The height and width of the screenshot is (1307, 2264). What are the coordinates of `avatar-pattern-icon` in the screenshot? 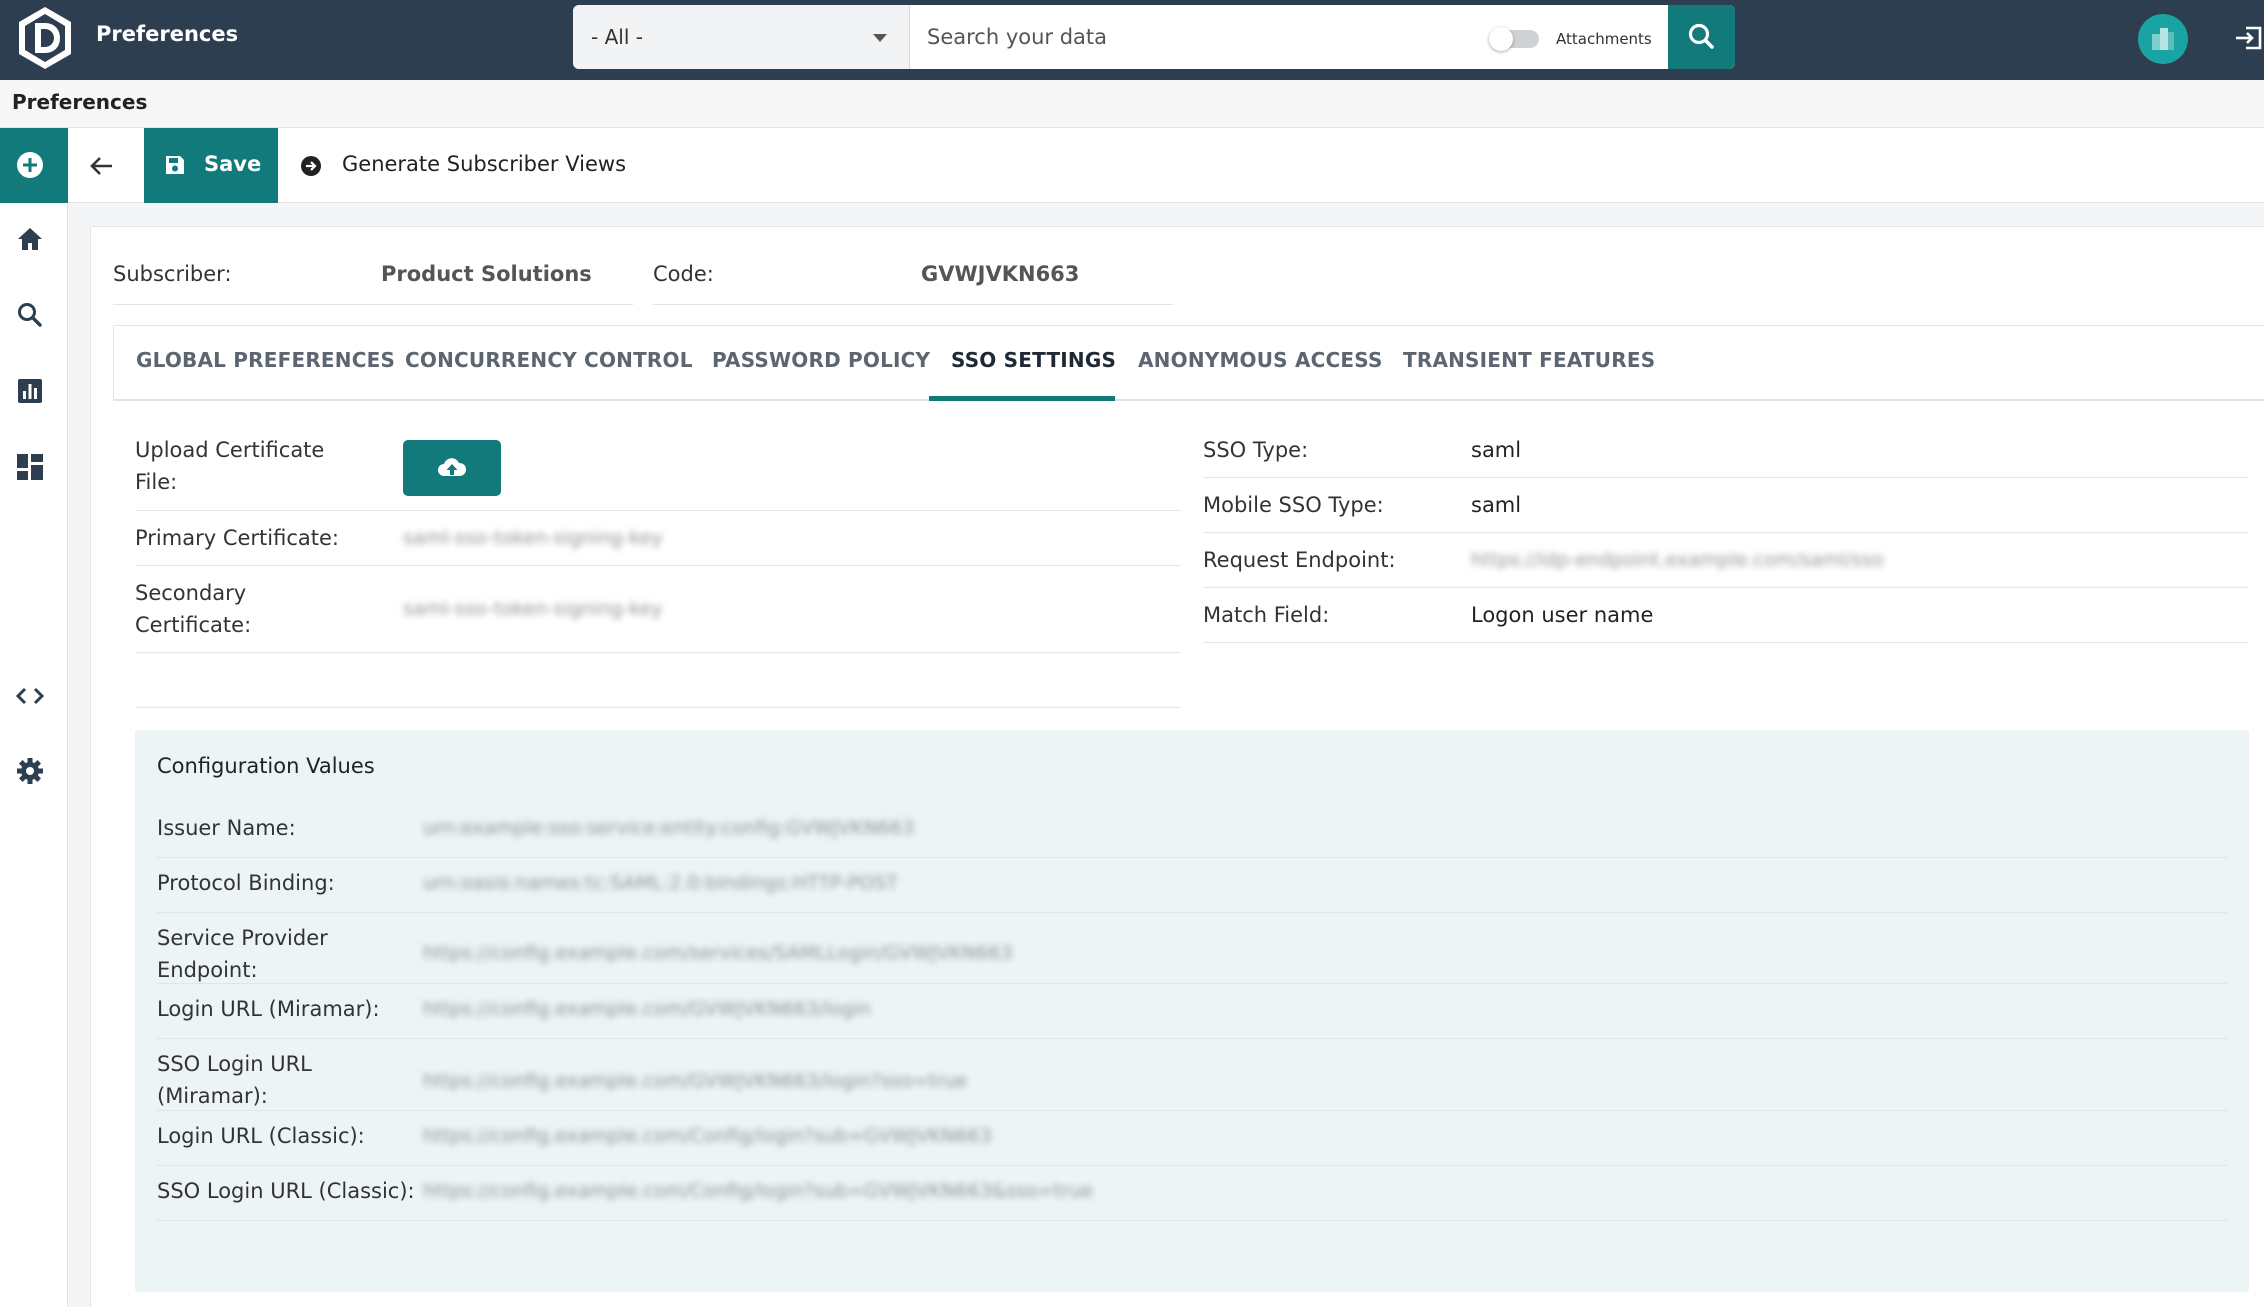 It's located at (2163, 39).